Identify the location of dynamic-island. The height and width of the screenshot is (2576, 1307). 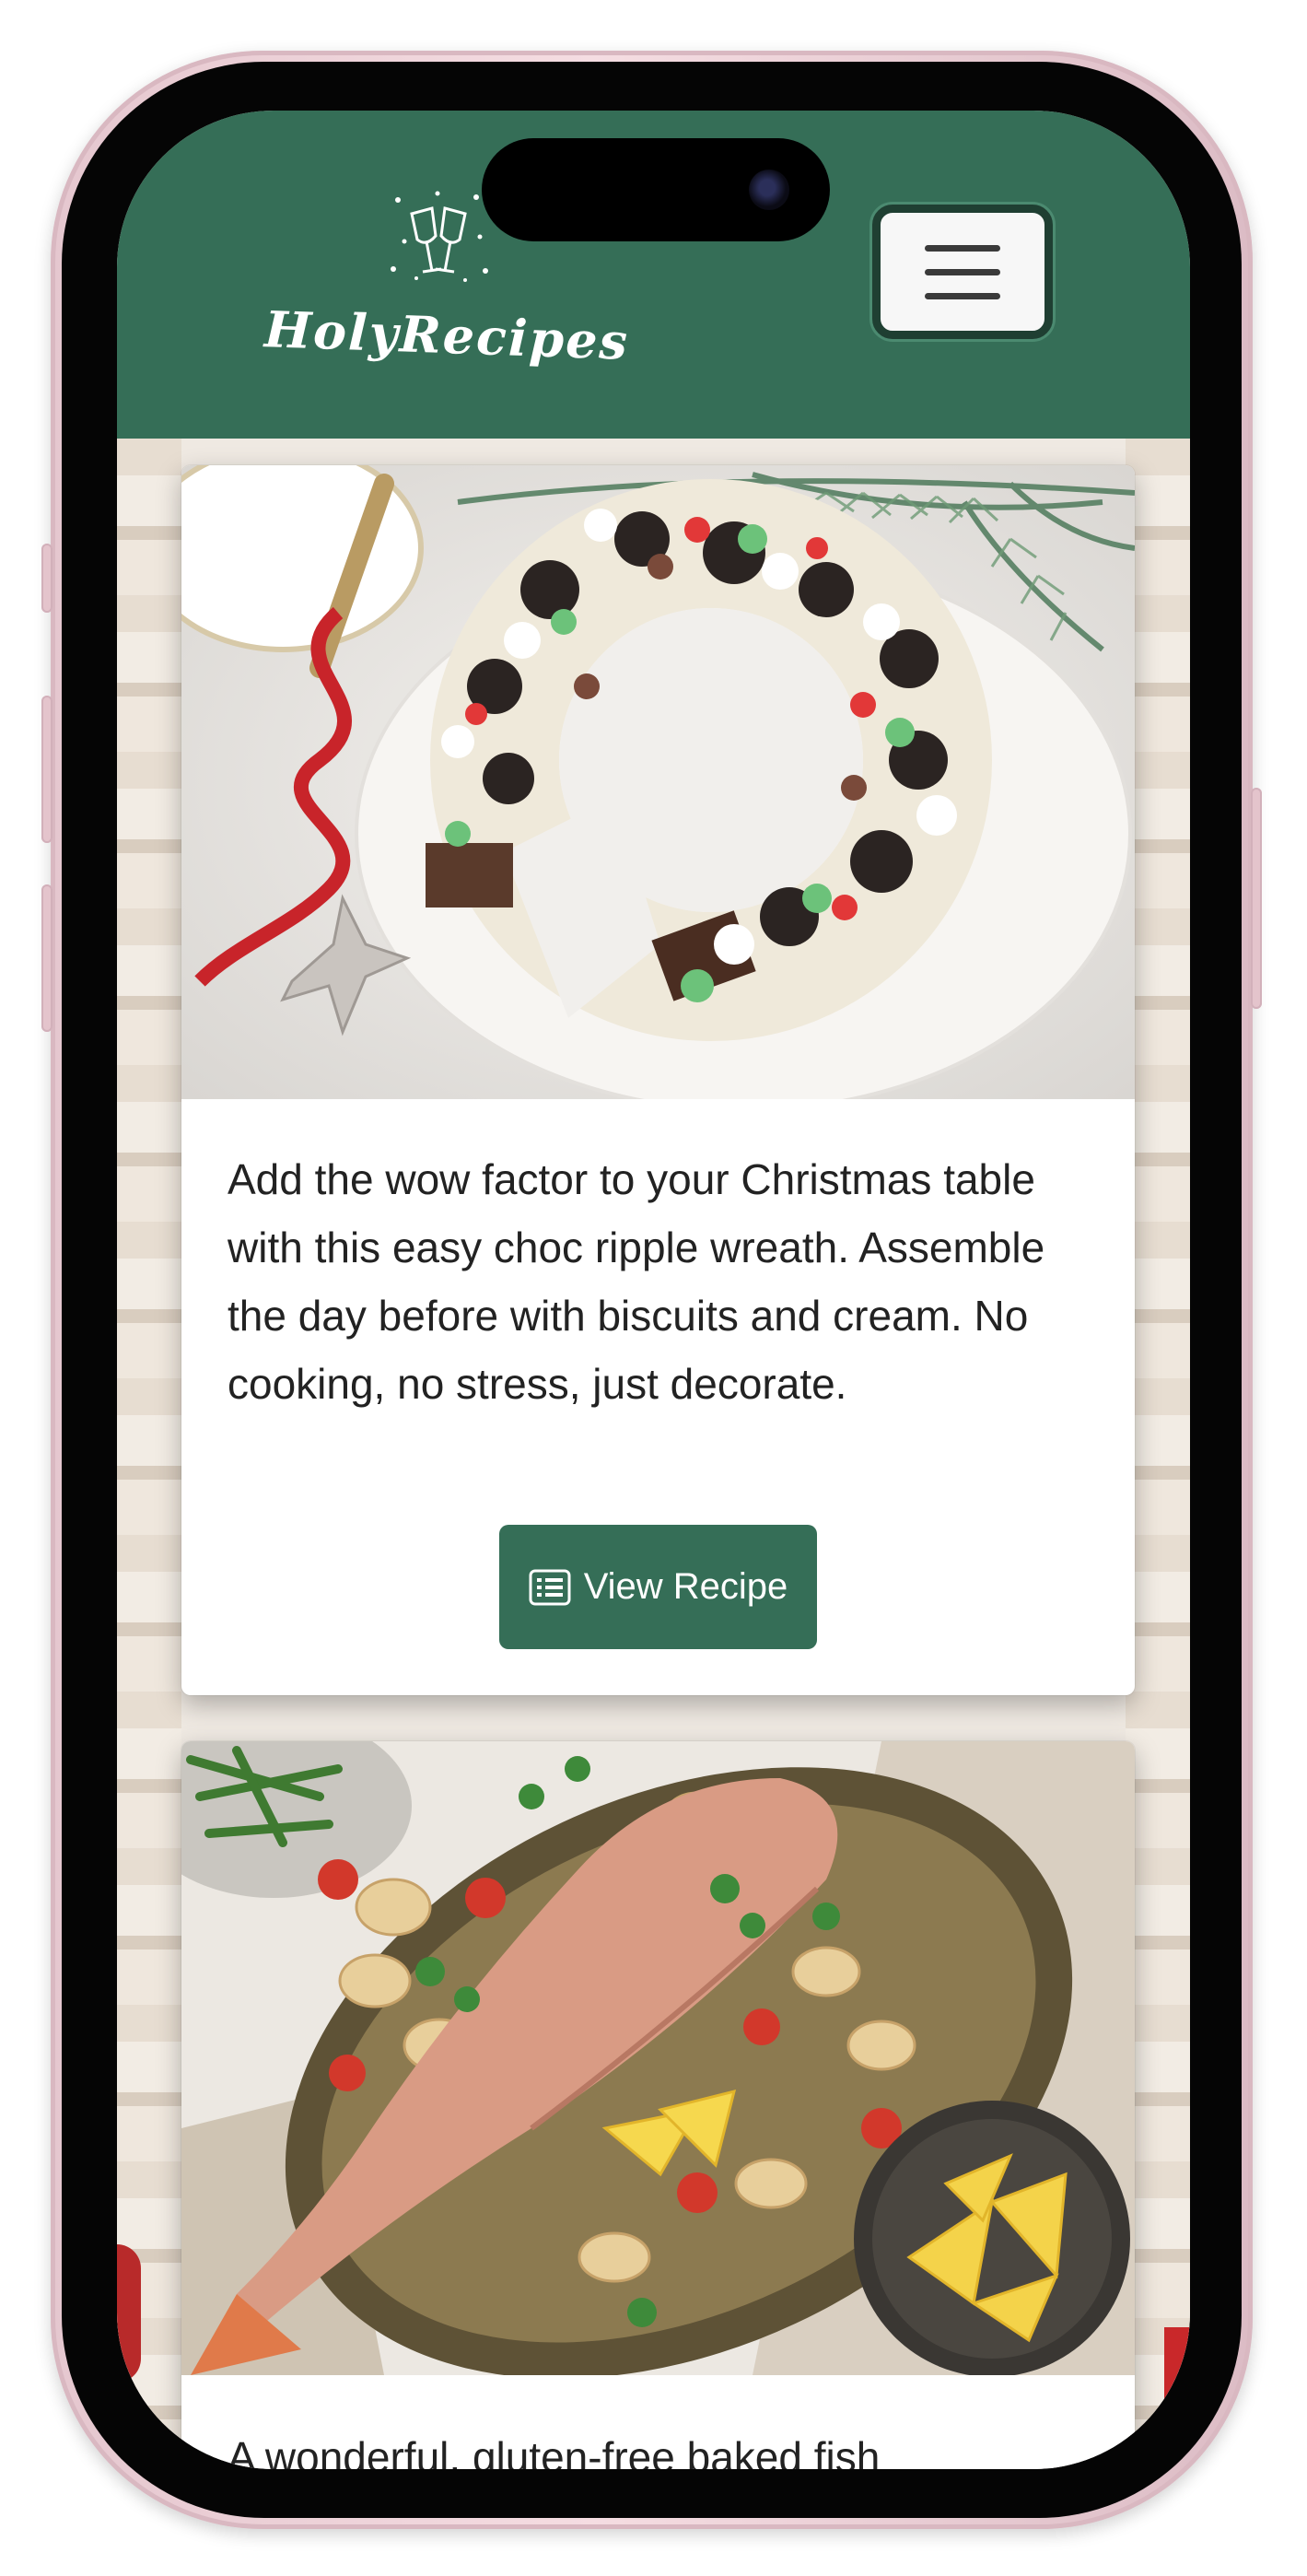
(656, 189).